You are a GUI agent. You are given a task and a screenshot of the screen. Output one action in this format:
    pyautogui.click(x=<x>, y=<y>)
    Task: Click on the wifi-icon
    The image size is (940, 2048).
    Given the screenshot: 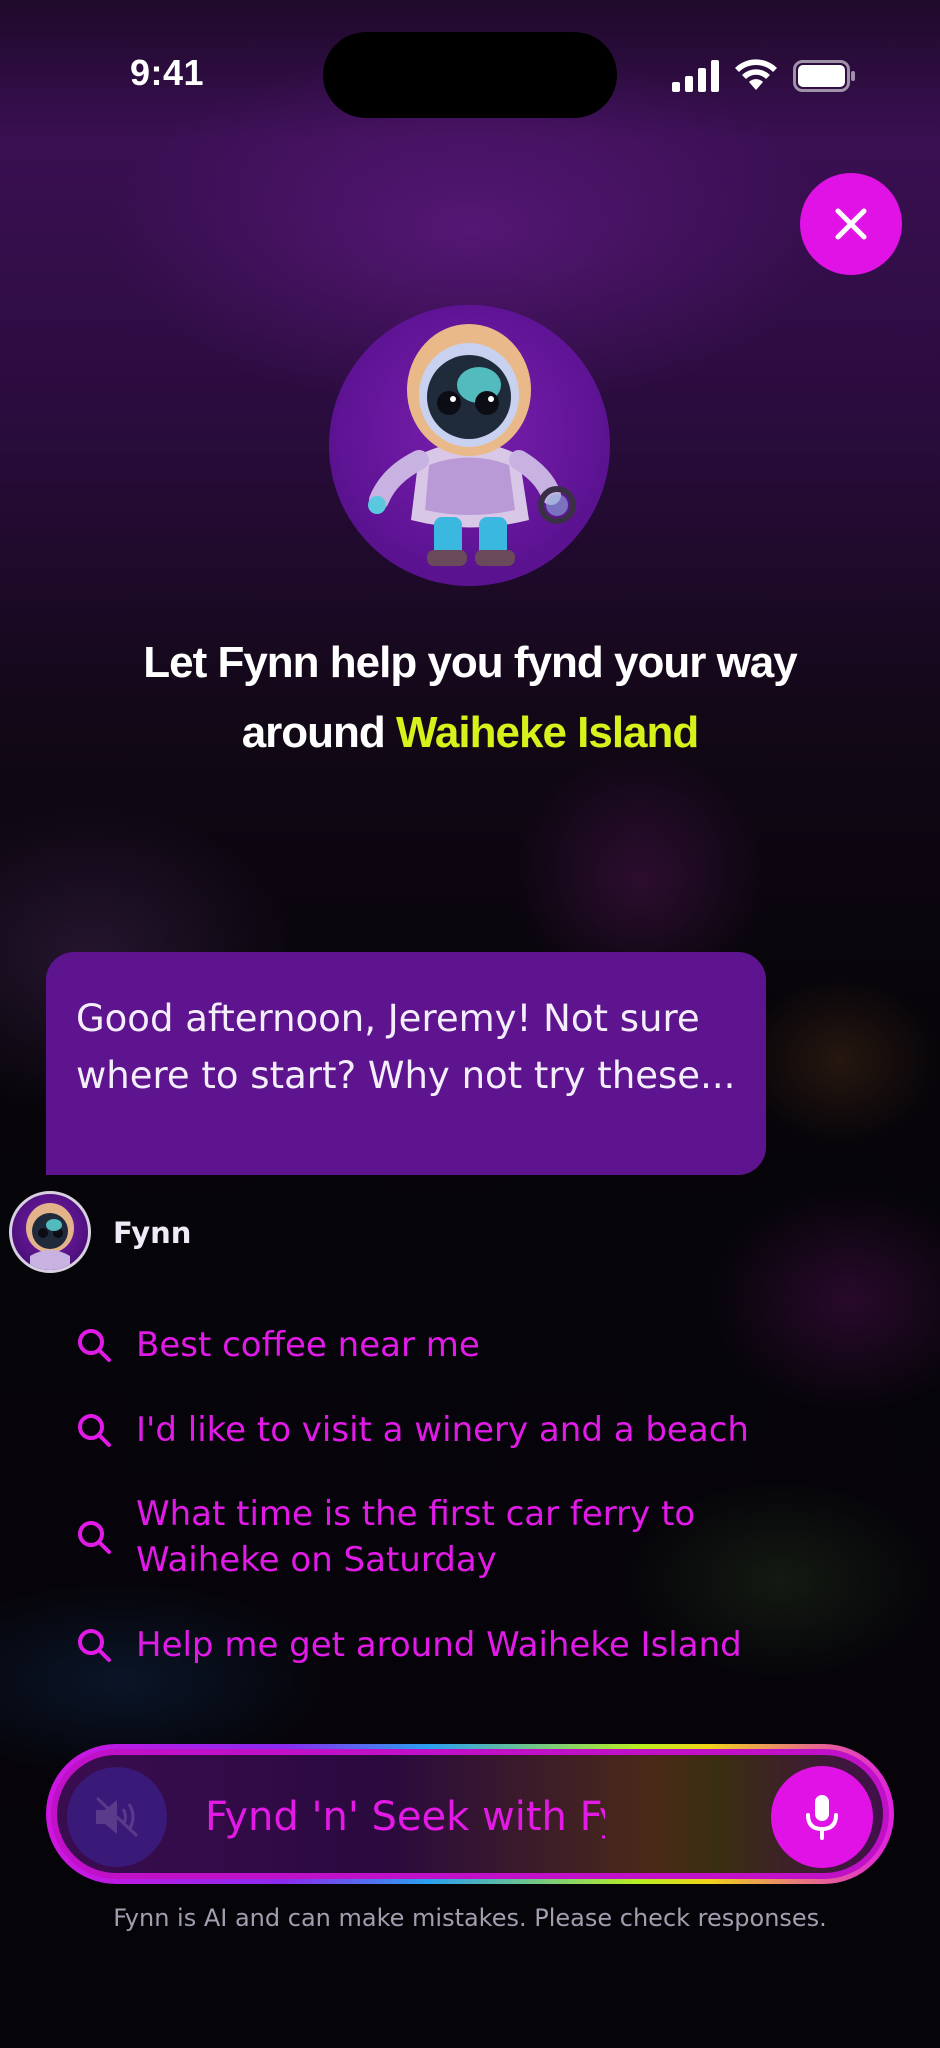 What is the action you would take?
    pyautogui.click(x=756, y=74)
    